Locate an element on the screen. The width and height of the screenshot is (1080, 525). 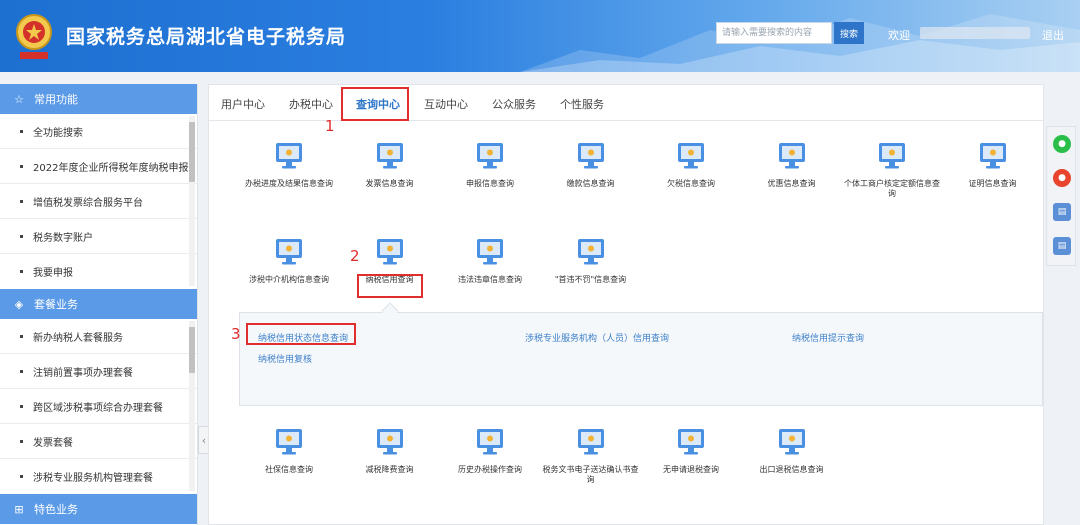
sidebar-item: 增值税发票综合服务平台 is located at coordinates (98, 201).